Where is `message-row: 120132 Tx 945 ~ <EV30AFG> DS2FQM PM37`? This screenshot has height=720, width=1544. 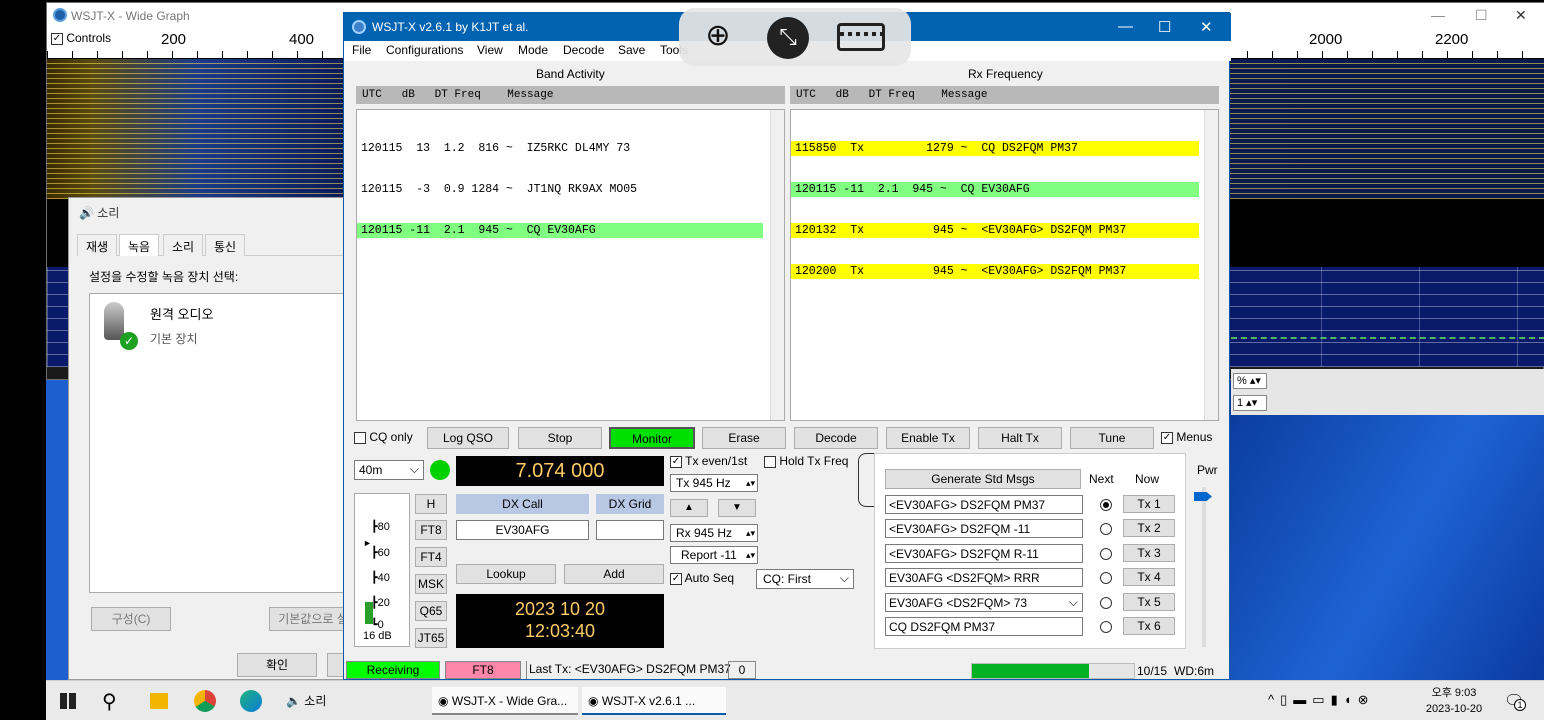
message-row: 120132 Tx 945 ~ <EV30AFG> DS2FQM PM37 is located at coordinates (995, 230).